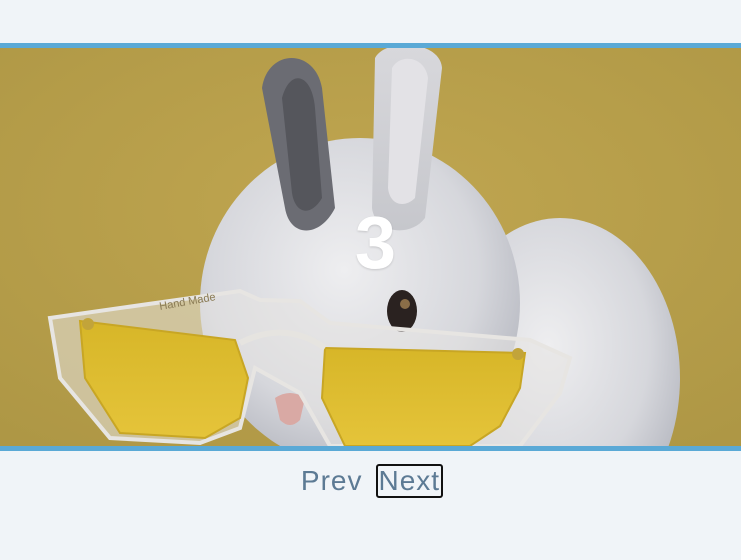 This screenshot has width=741, height=560. I want to click on carousel-controls: Prev Next, so click(370, 481).